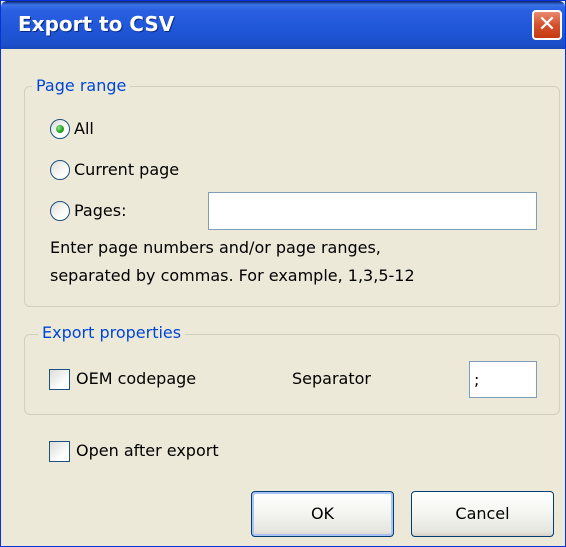 This screenshot has height=547, width=566. Describe the element at coordinates (322, 514) in the screenshot. I see `ok-button: OK` at that location.